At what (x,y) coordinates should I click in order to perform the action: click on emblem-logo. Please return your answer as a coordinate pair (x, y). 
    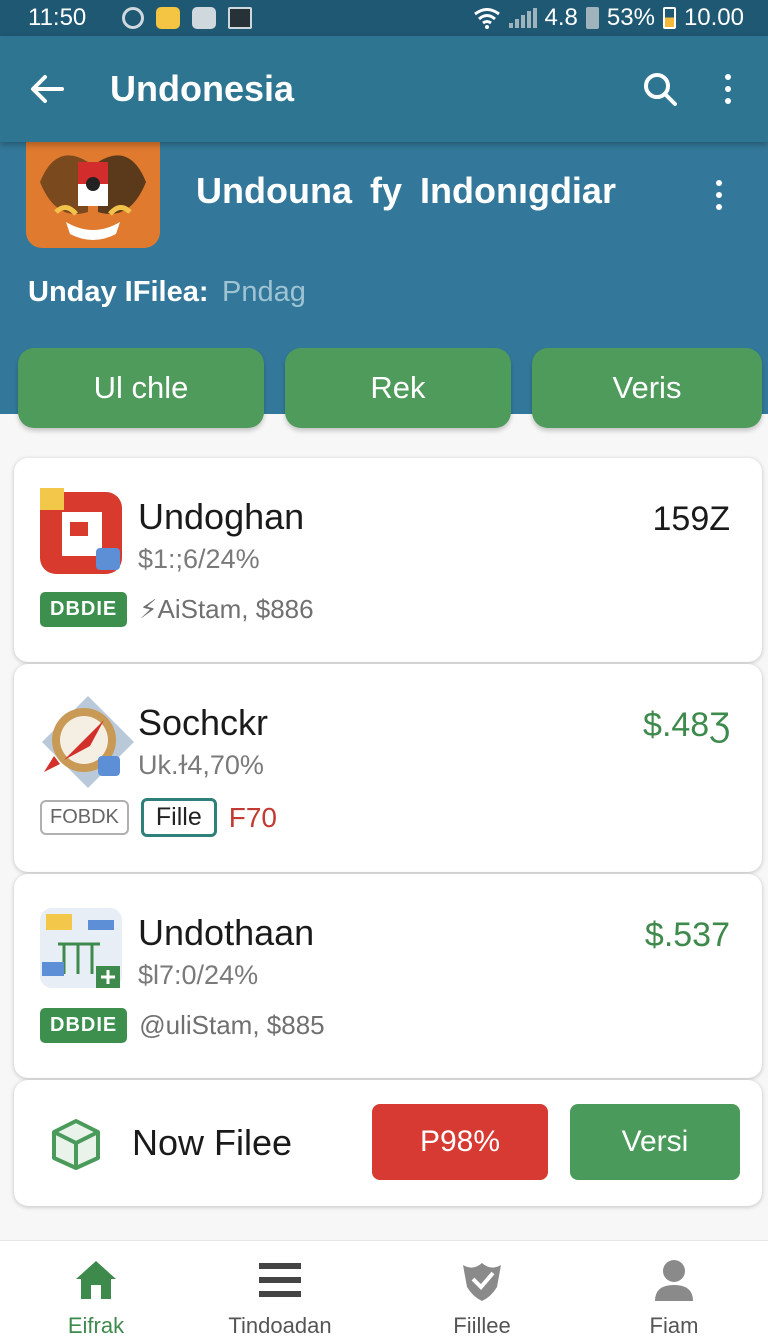
    Looking at the image, I should click on (93, 195).